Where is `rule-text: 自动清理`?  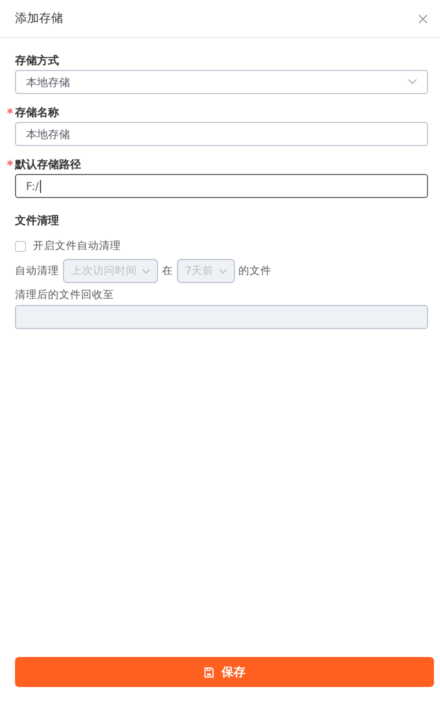 rule-text: 自动清理 is located at coordinates (37, 271).